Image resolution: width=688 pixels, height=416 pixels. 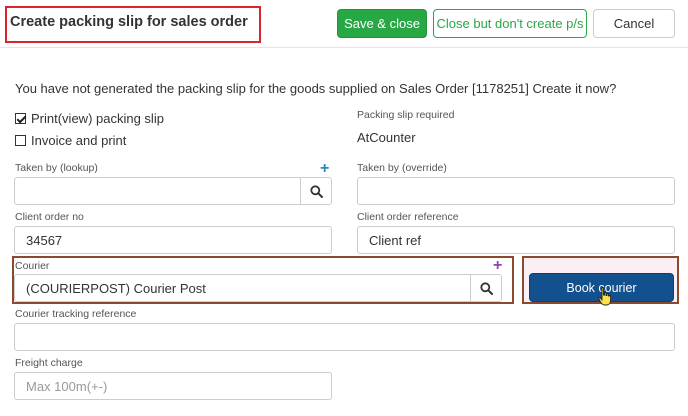 I want to click on courier-field: (COURIERPOST) Courier Post, so click(x=258, y=288).